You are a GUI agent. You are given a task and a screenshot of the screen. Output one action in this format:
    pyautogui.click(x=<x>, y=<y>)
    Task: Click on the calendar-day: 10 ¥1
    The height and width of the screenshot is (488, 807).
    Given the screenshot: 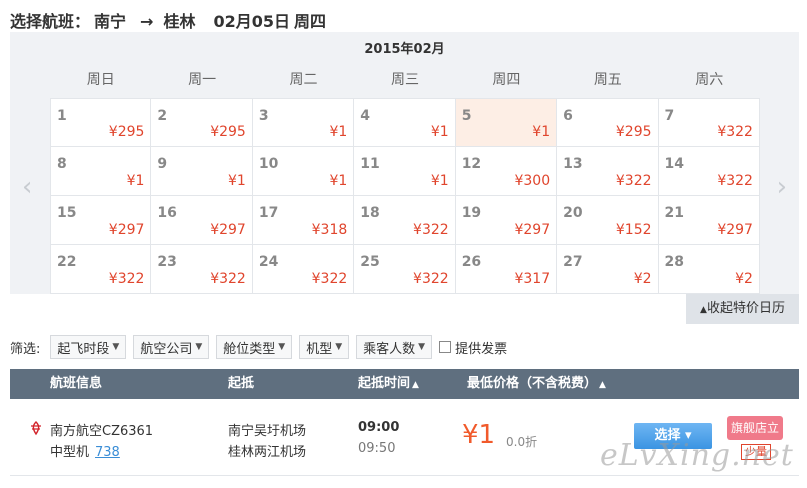 What is the action you would take?
    pyautogui.click(x=303, y=171)
    